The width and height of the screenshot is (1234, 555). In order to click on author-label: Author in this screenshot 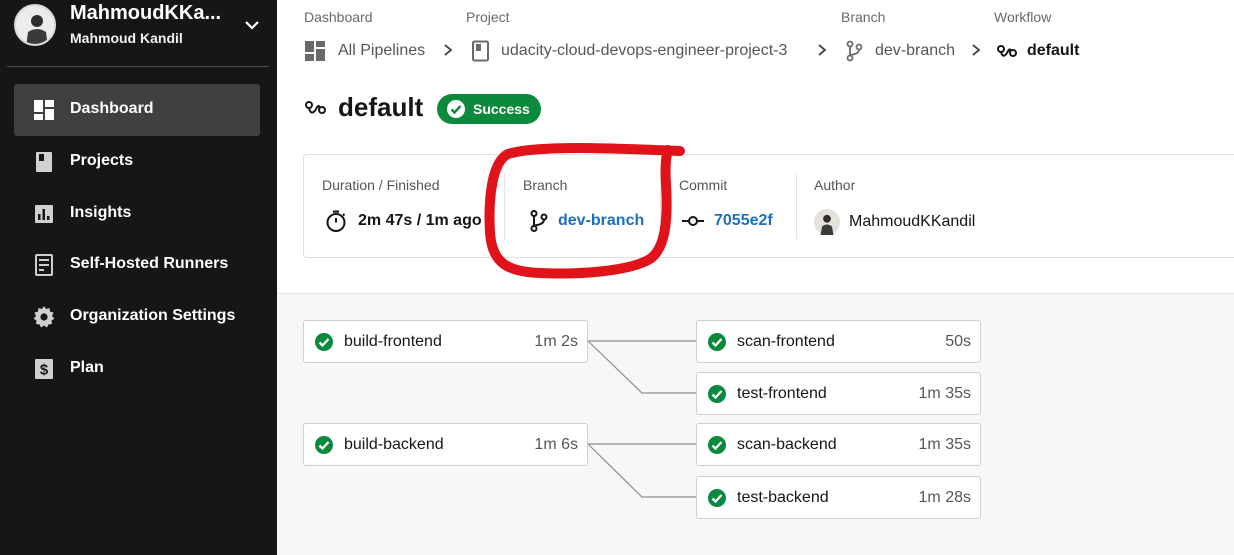, I will do `click(835, 185)`.